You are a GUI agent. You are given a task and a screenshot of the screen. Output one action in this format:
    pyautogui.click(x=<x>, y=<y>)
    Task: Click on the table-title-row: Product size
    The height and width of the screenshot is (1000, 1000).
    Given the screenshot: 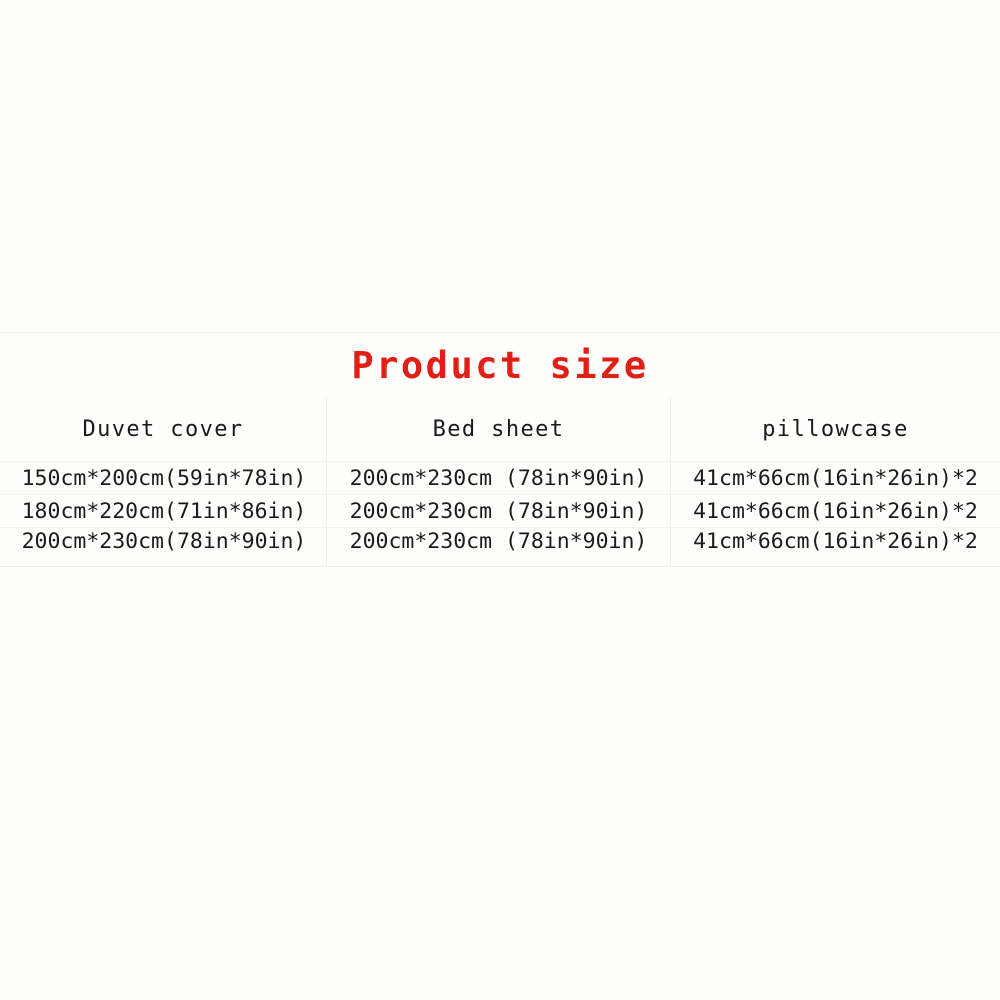 What is the action you would take?
    pyautogui.click(x=500, y=365)
    